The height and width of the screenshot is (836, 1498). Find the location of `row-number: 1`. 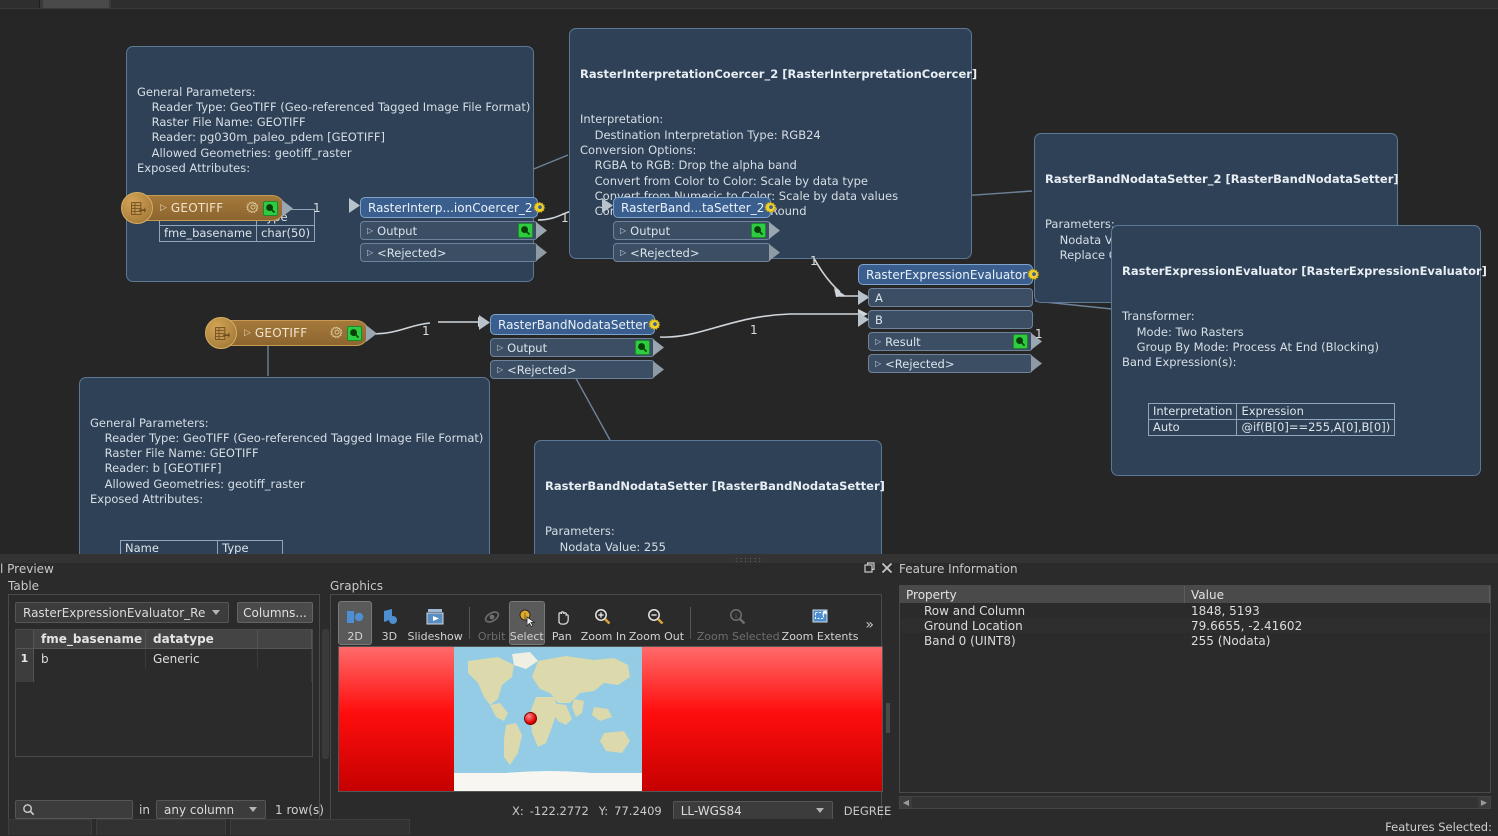

row-number: 1 is located at coordinates (25, 658).